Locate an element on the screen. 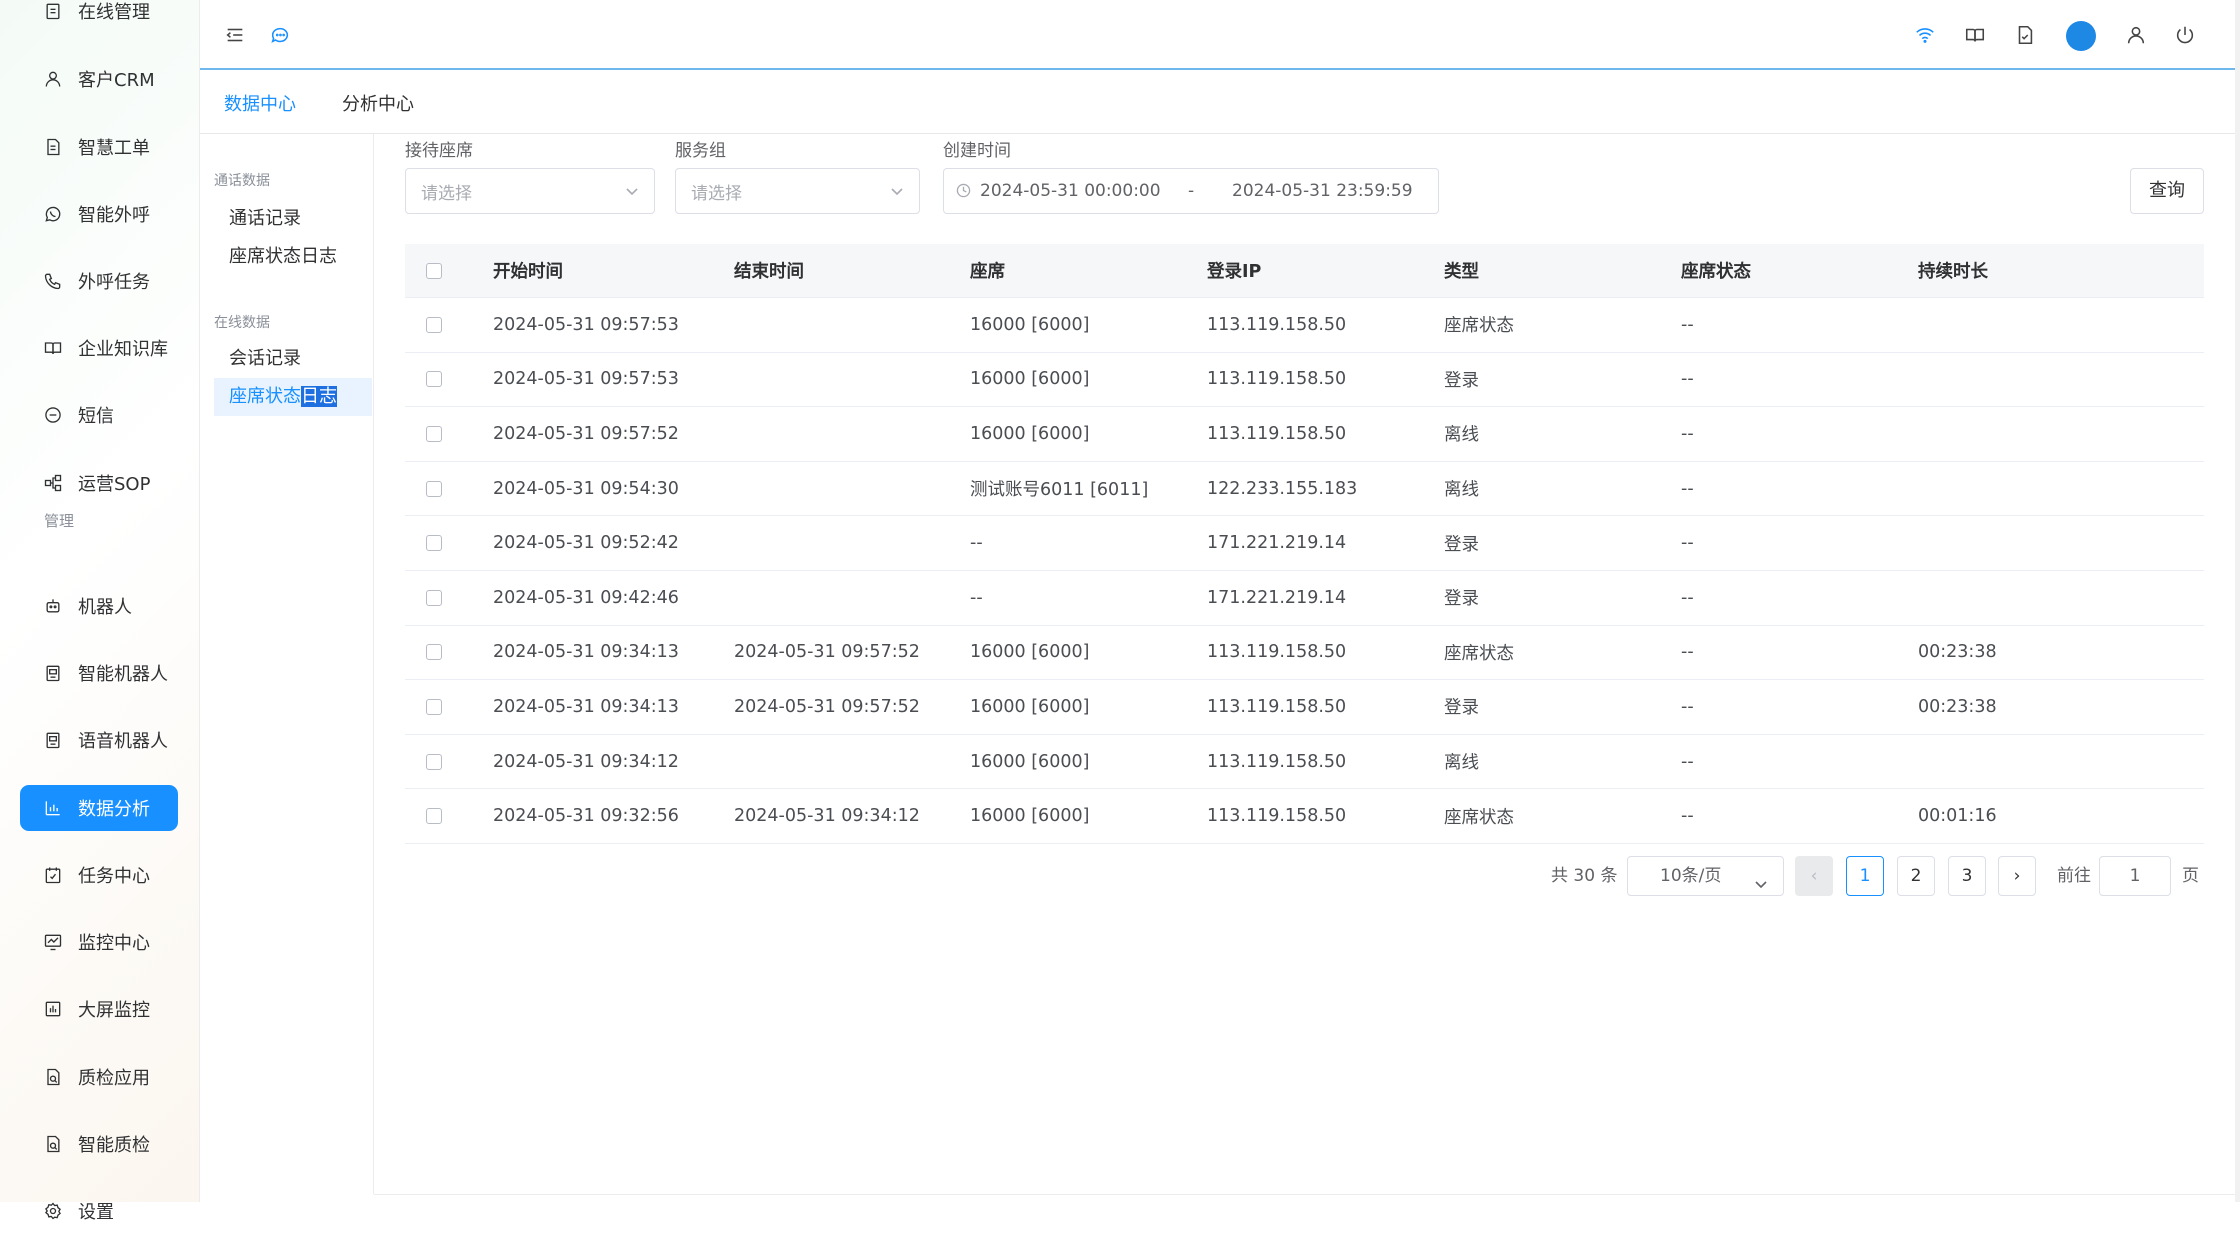 This screenshot has height=1234, width=2240. sidebar-item-crm: 客户CRM is located at coordinates (99, 79).